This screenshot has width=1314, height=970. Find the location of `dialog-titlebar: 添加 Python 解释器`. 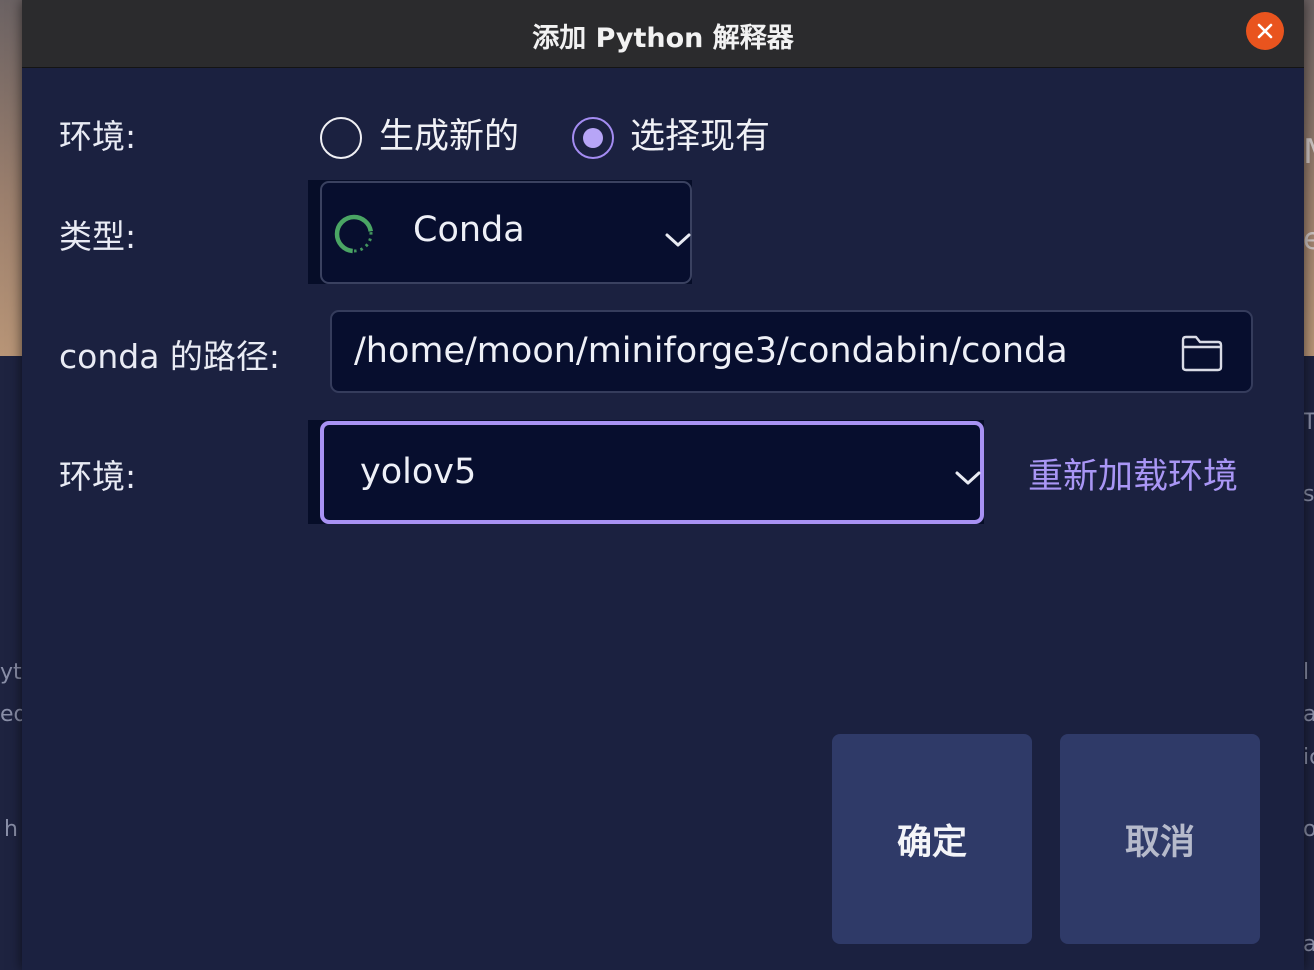

dialog-titlebar: 添加 Python 解释器 is located at coordinates (663, 34).